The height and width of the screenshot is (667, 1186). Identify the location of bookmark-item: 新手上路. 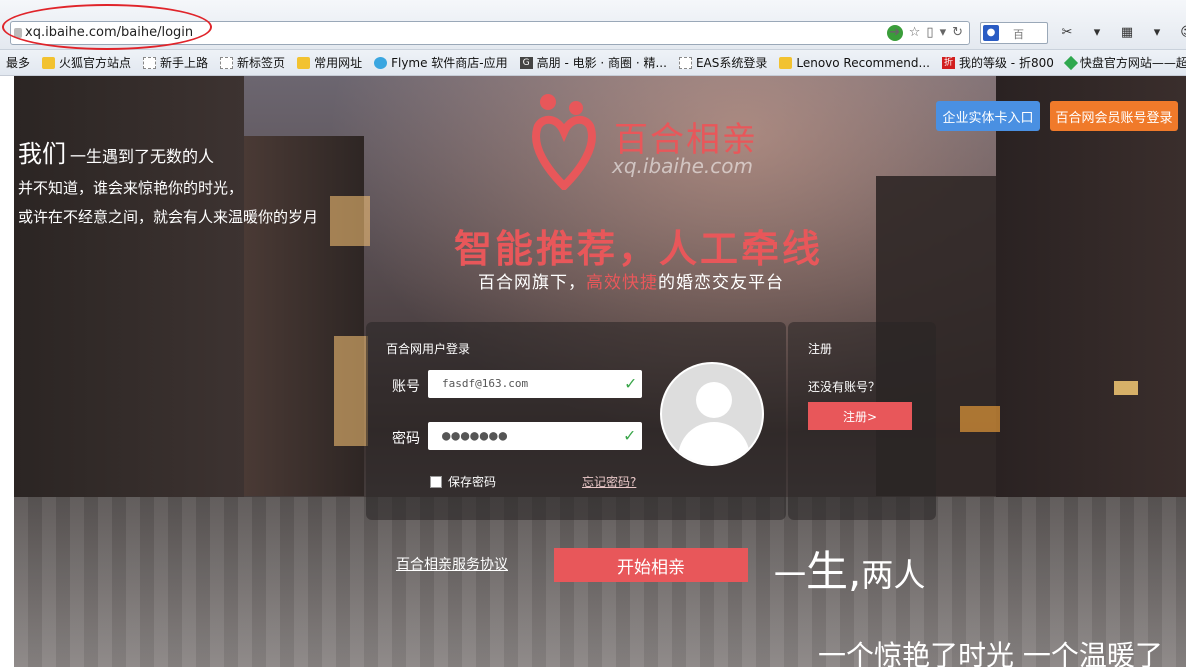
(175, 62).